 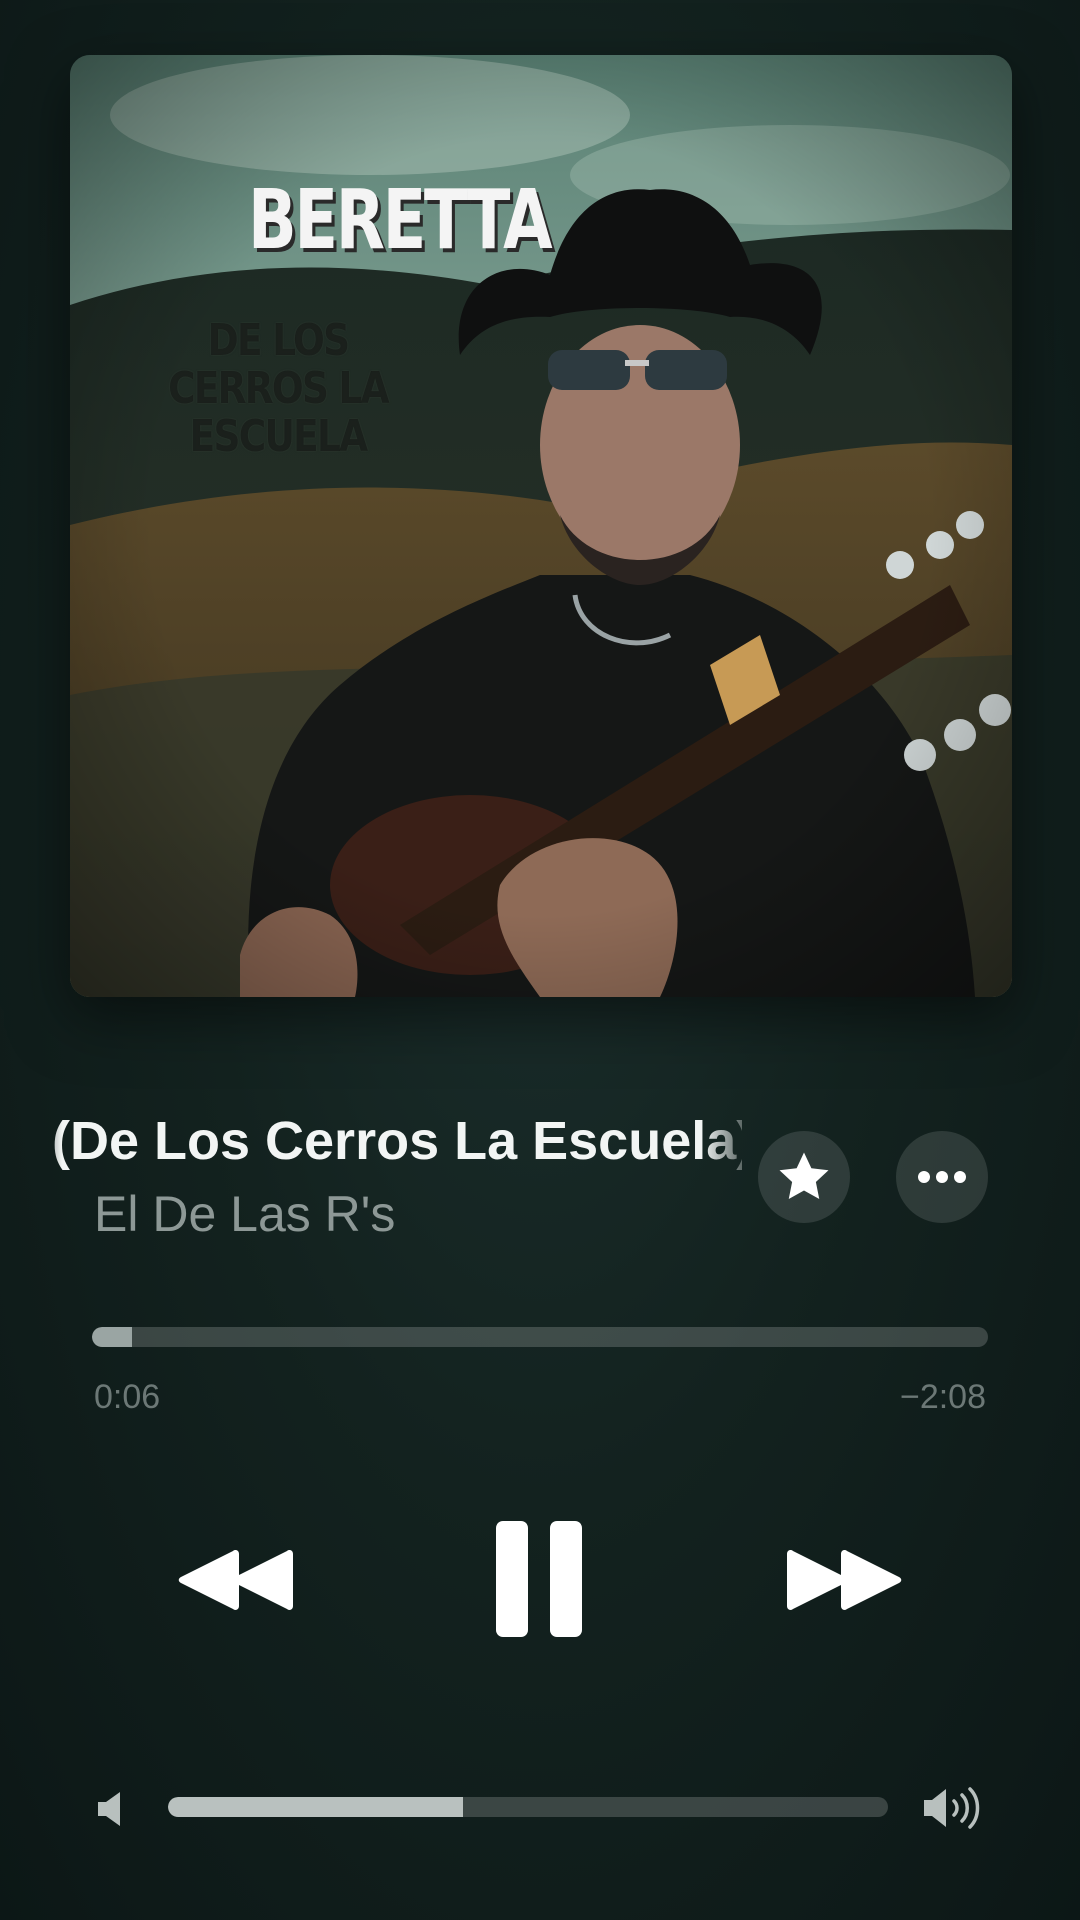 I want to click on playback-scrubber, so click(x=540, y=1337).